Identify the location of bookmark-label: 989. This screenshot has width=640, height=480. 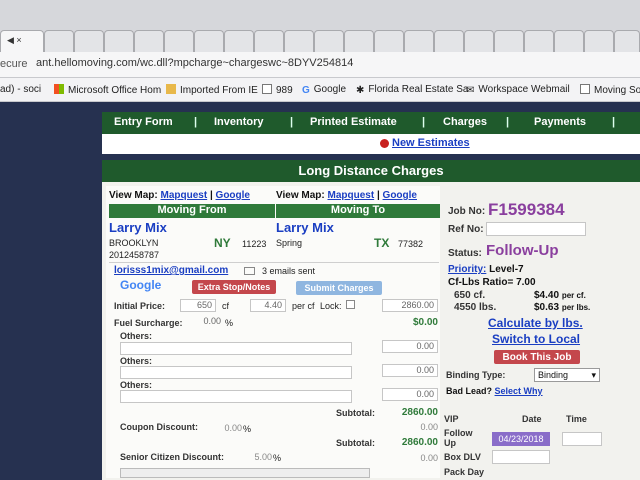
(284, 90).